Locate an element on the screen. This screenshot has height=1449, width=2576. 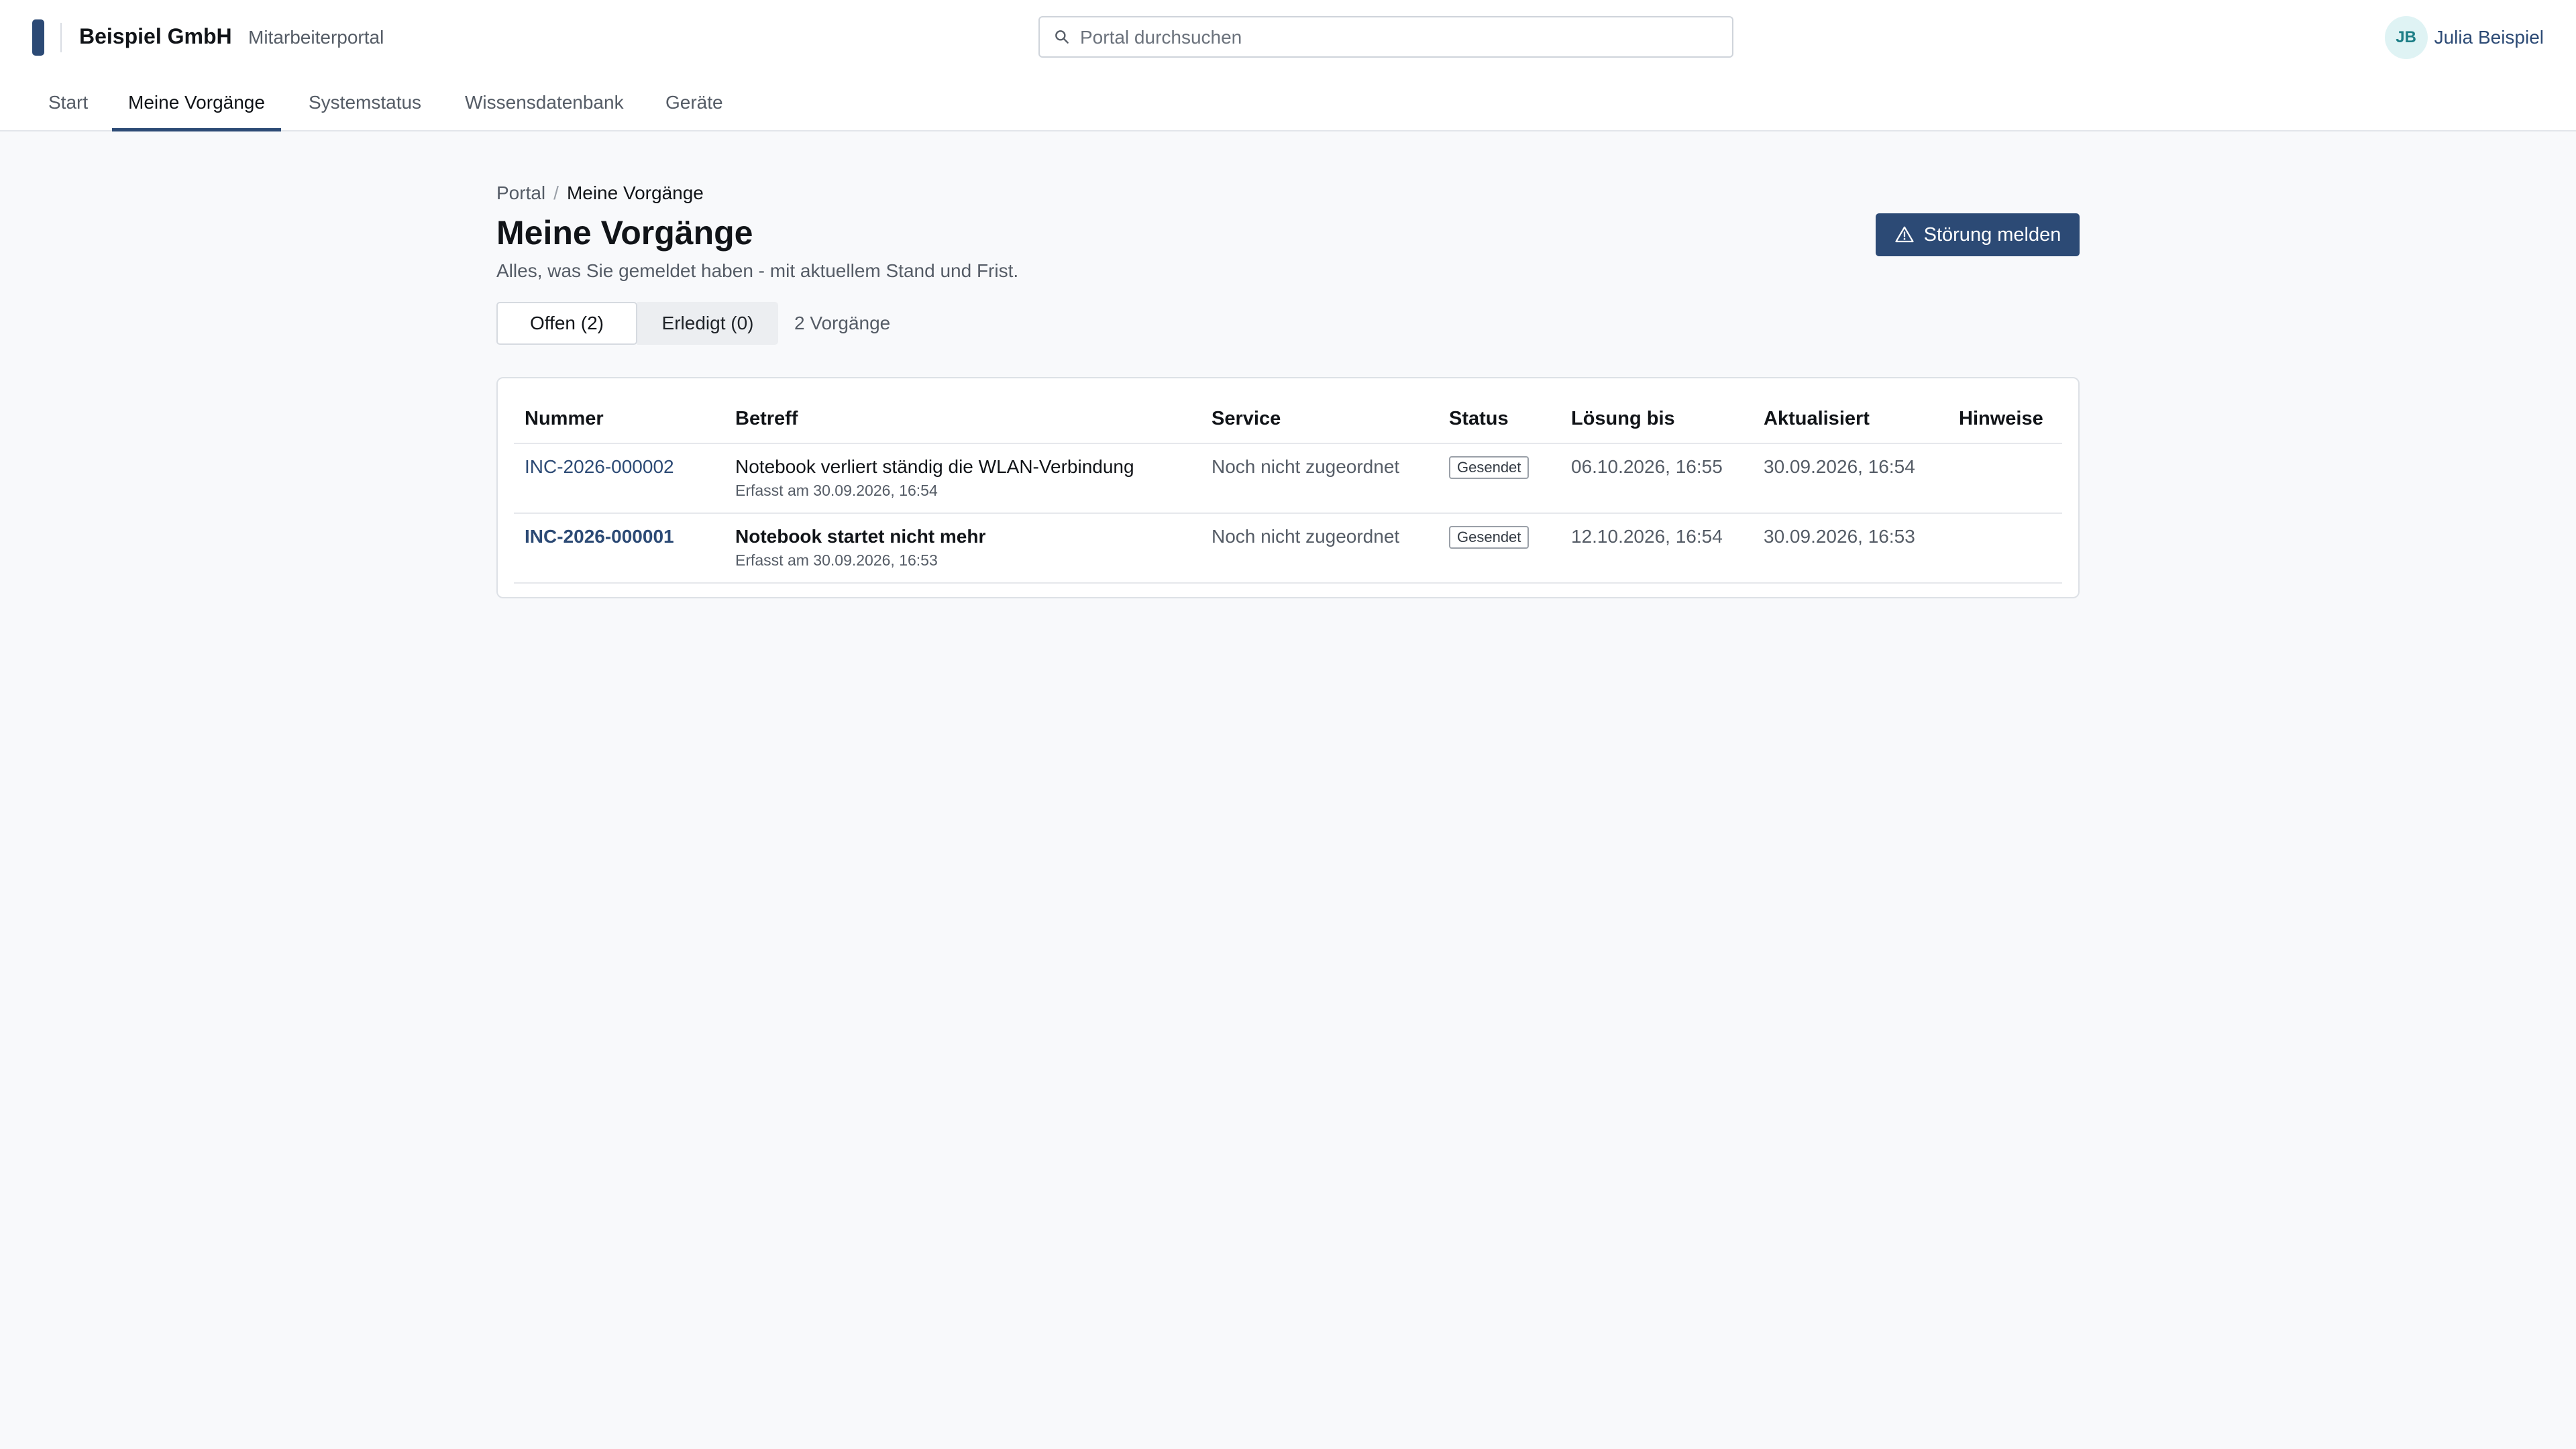
column-header-aktualisiert: Aktualisiert is located at coordinates (1817, 419).